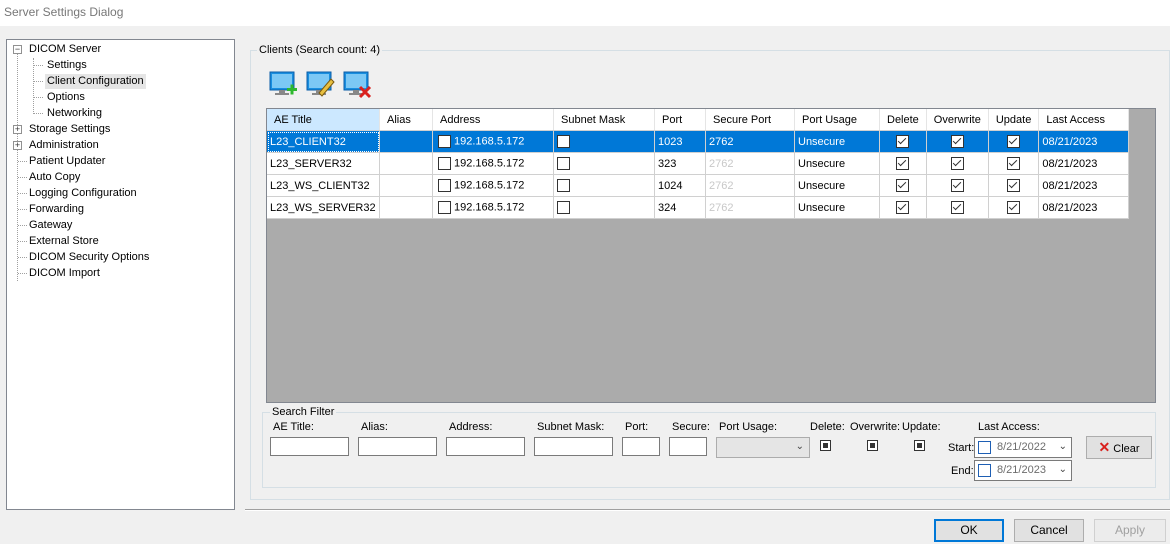  What do you see at coordinates (283, 84) in the screenshot?
I see `add-client-icon` at bounding box center [283, 84].